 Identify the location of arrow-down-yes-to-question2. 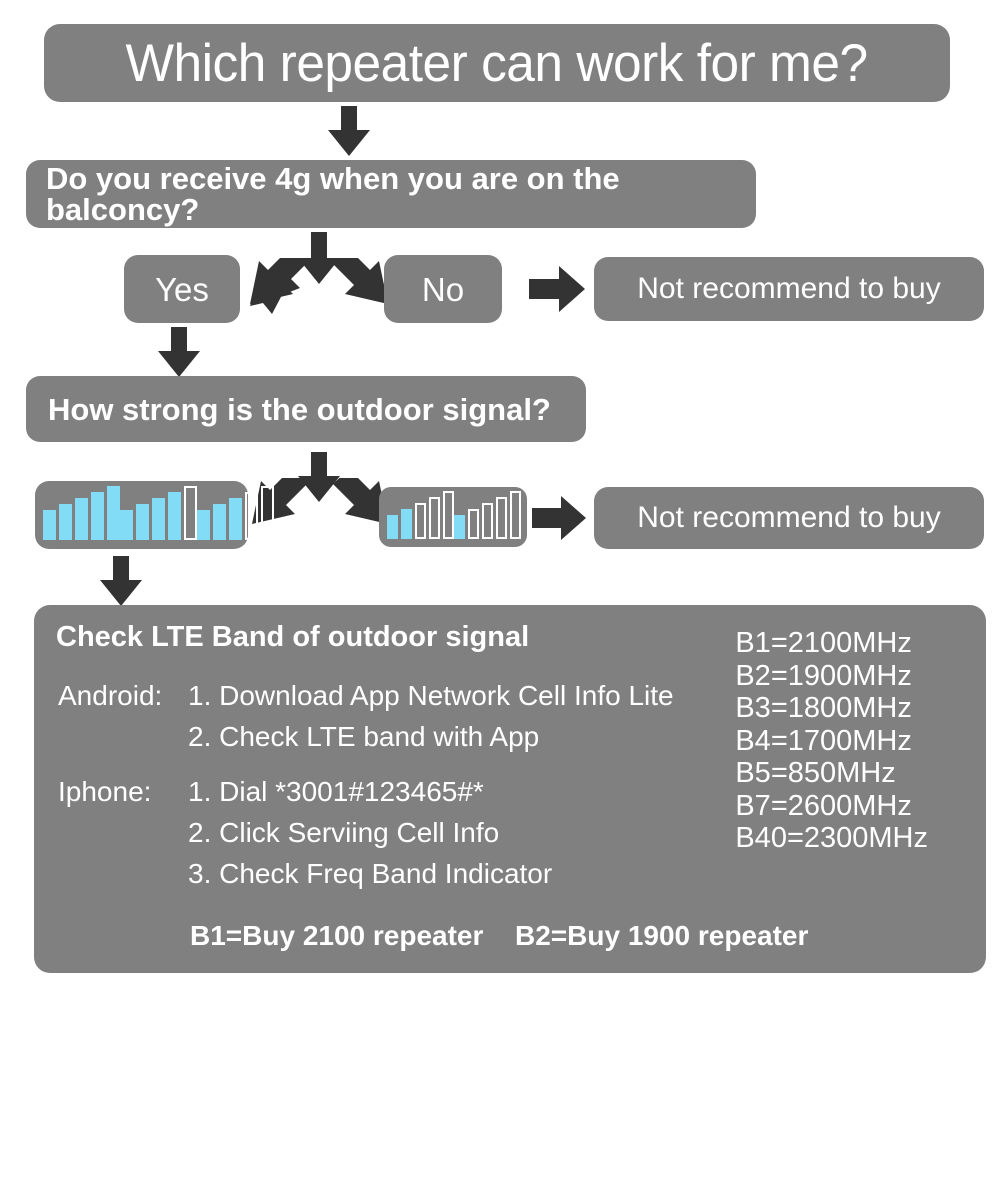
(179, 352).